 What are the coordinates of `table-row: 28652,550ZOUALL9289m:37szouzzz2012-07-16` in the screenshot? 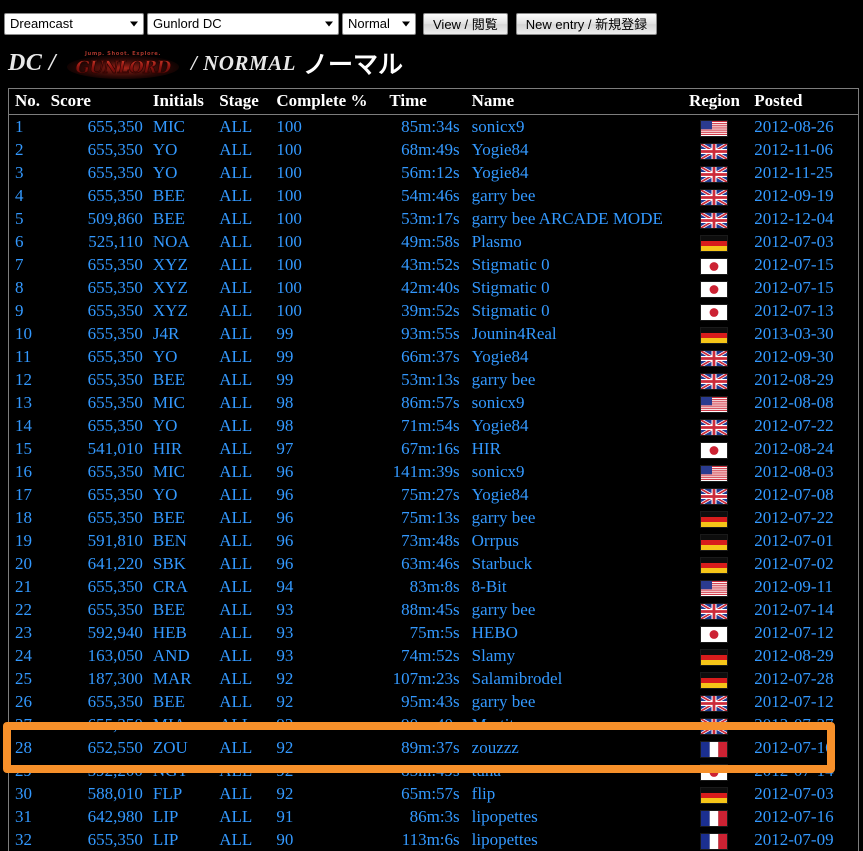 It's located at (433, 747).